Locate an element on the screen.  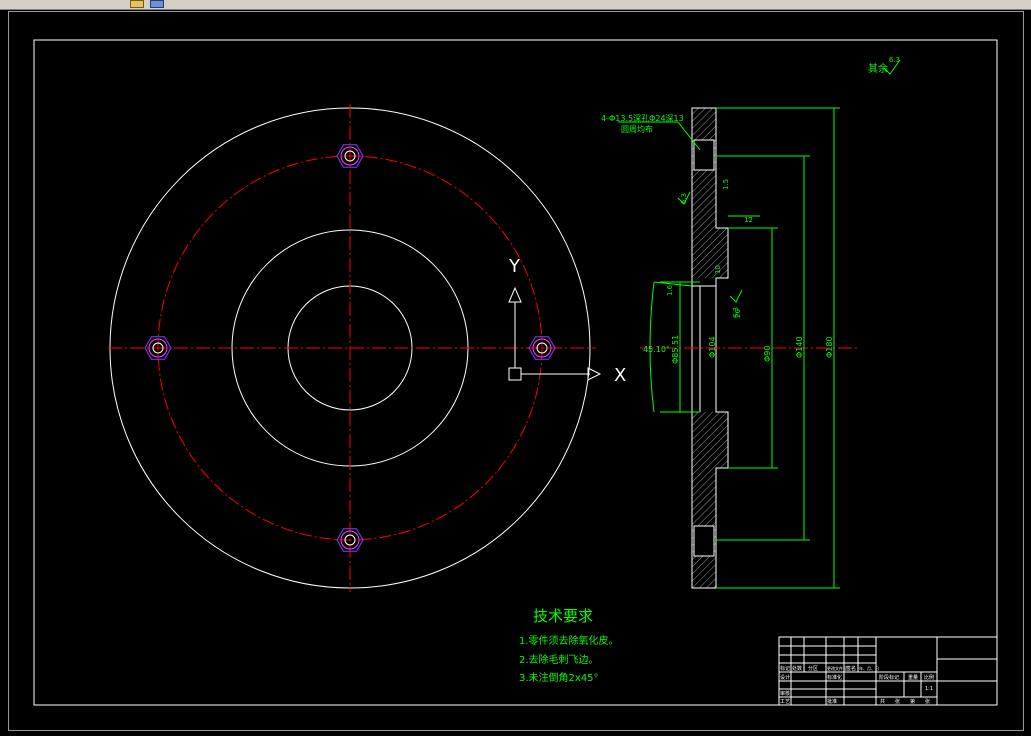
tb-stage: 阶段标记 is located at coordinates (889, 677).